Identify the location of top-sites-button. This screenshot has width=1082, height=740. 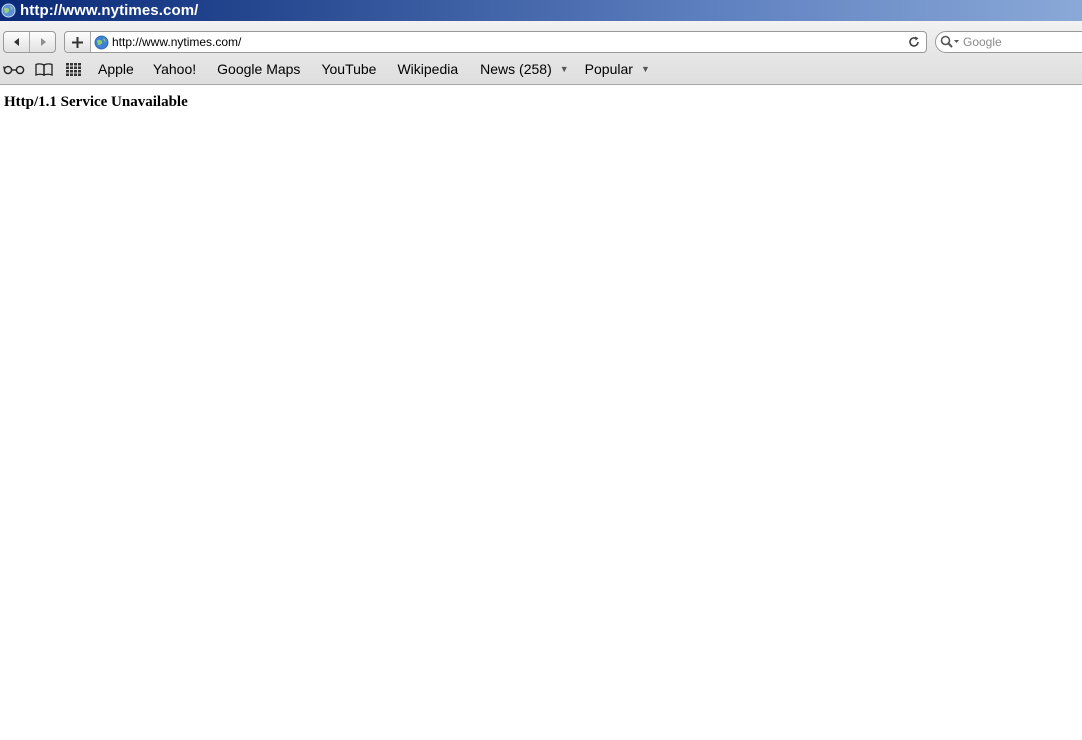
(73, 69).